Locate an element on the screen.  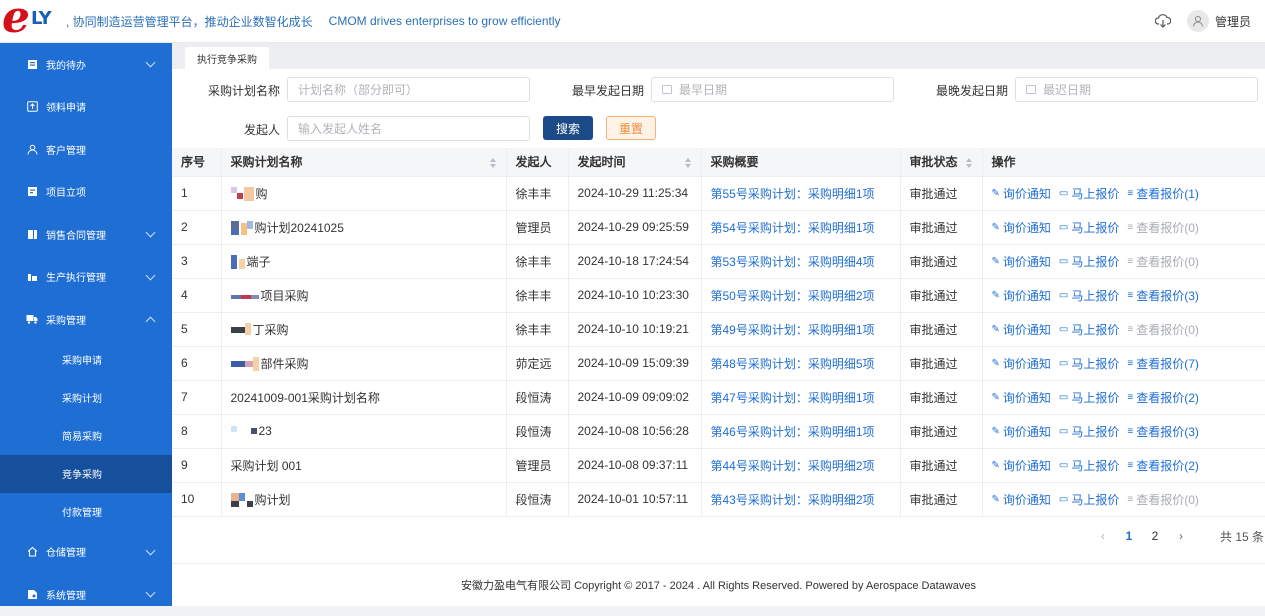
company-logo: e LY is located at coordinates (31, 21).